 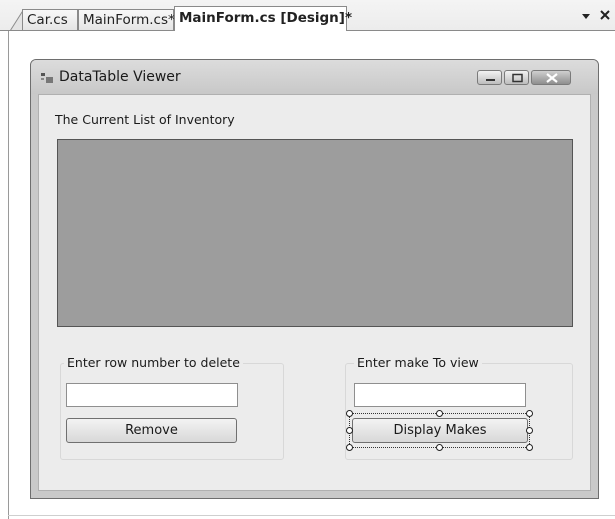 I want to click on designer-bottom-divider, so click(x=311, y=515).